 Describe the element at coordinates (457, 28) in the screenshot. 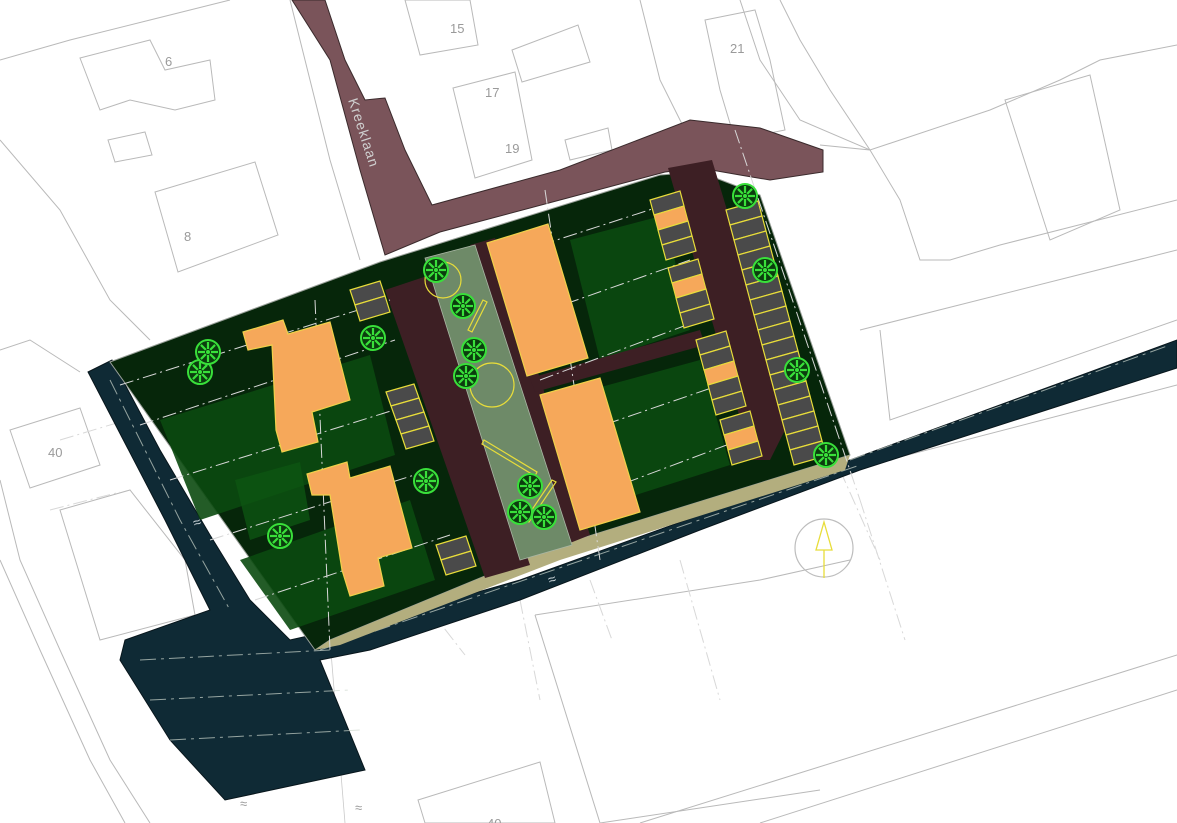

I see `house-number-label: 15` at that location.